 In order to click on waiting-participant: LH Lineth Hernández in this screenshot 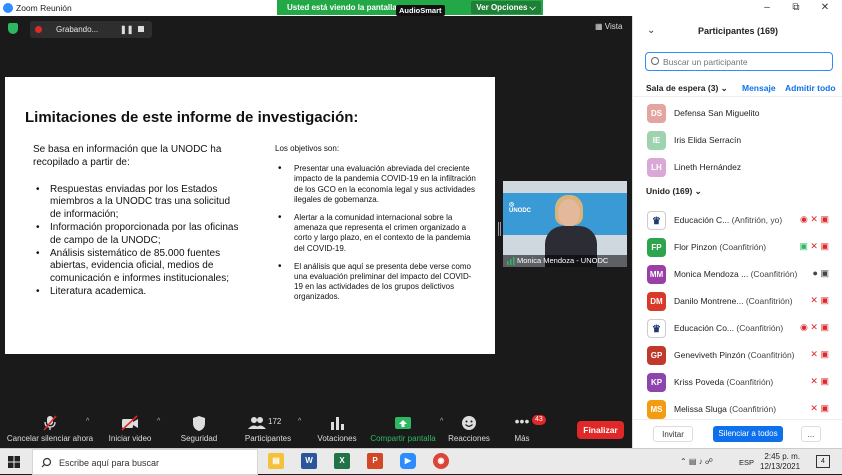, I will do `click(737, 167)`.